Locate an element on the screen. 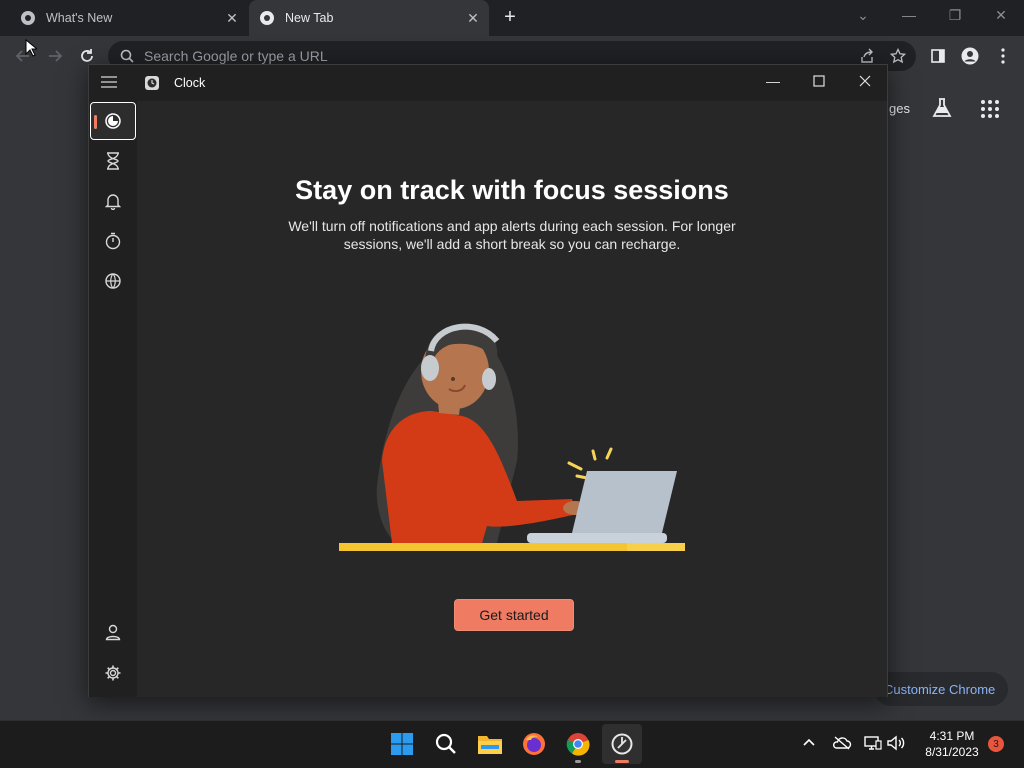  labs-flask-icon is located at coordinates (942, 108).